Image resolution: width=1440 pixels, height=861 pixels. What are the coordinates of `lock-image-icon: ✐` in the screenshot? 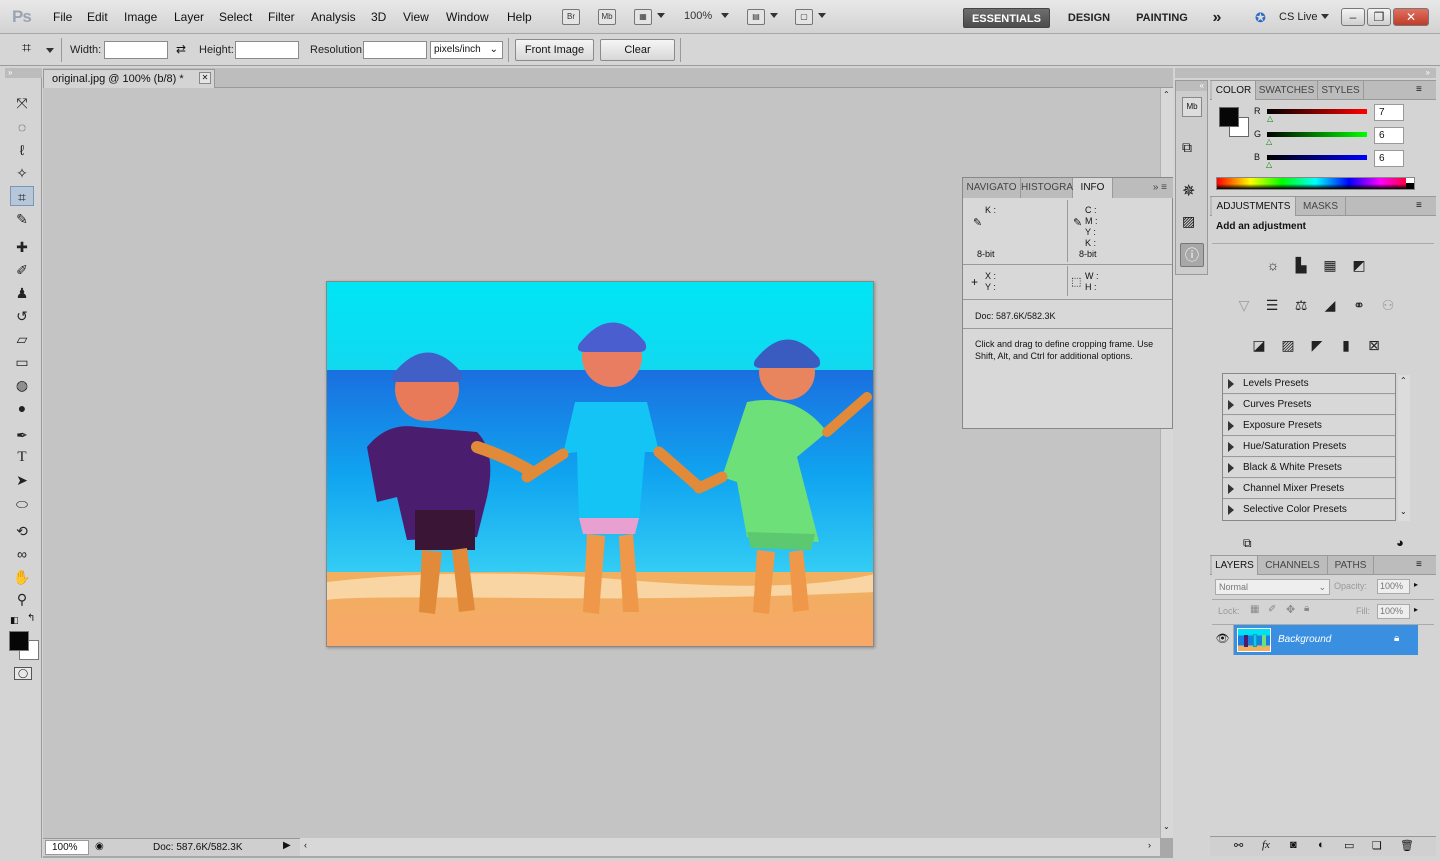 It's located at (1272, 609).